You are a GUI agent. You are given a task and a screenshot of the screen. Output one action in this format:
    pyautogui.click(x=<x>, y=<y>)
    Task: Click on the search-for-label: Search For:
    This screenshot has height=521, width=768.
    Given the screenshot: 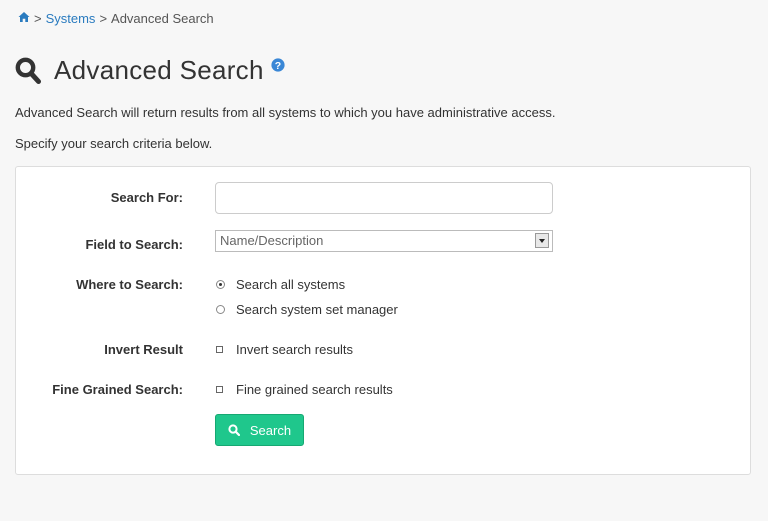 What is the action you would take?
    pyautogui.click(x=146, y=197)
    